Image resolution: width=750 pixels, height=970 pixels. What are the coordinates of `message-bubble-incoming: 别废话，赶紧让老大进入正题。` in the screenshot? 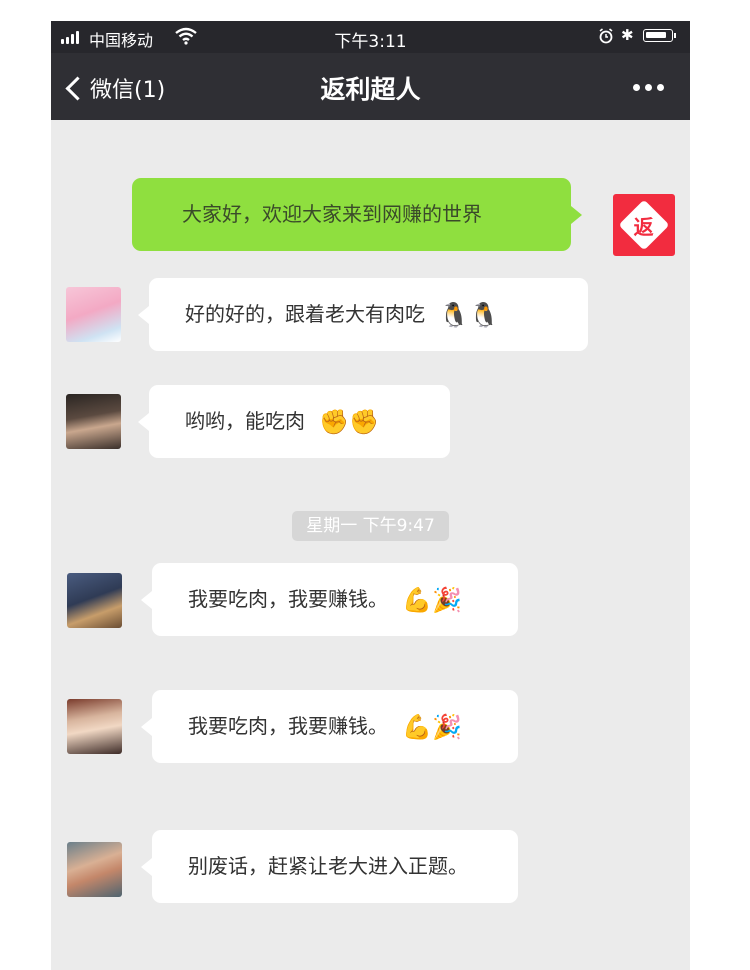 It's located at (329, 866).